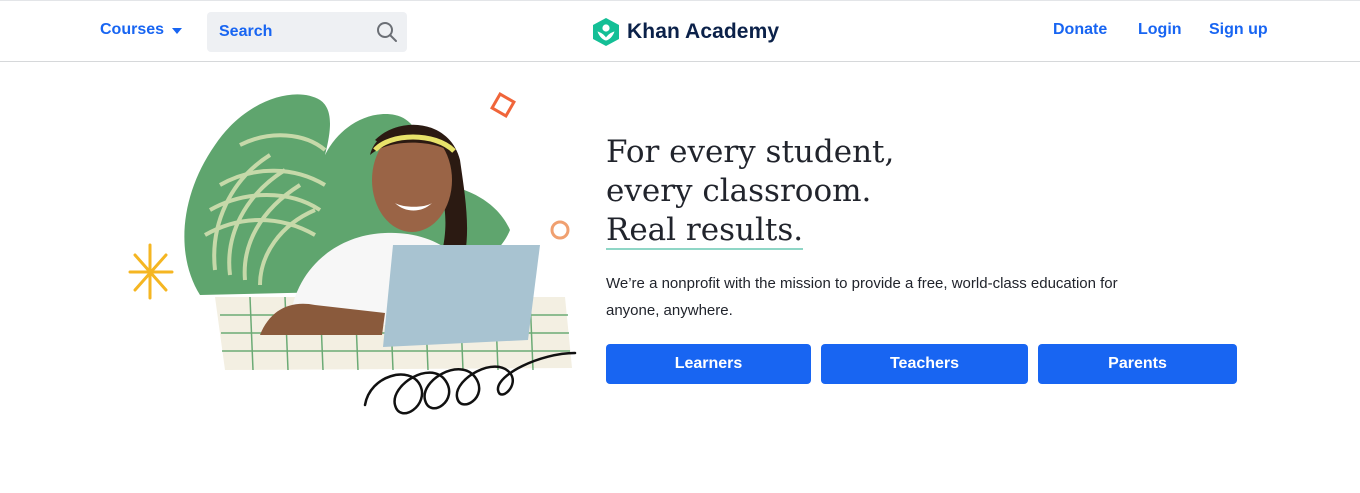 The image size is (1360, 493). I want to click on khan-academy-logo: Khan Academy, so click(685, 32).